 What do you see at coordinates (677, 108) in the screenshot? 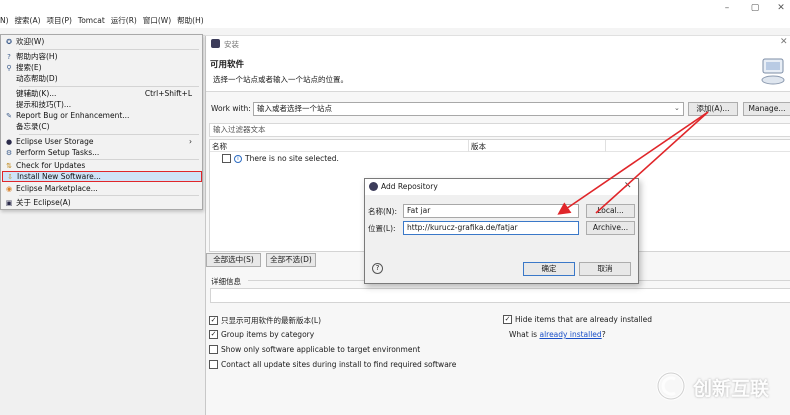
I see `chevron-down-icon: ⌄` at bounding box center [677, 108].